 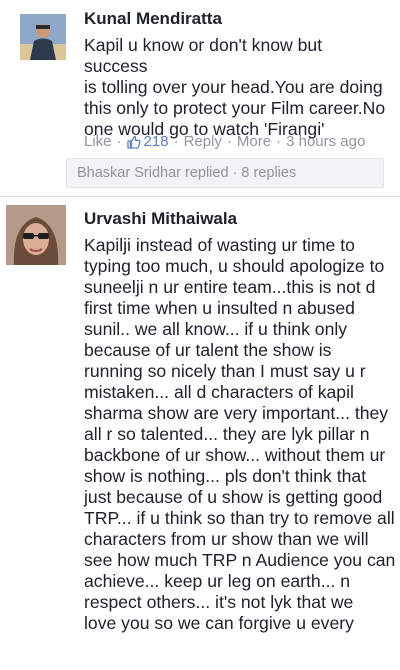 What do you see at coordinates (203, 141) in the screenshot?
I see `reply-link: Reply` at bounding box center [203, 141].